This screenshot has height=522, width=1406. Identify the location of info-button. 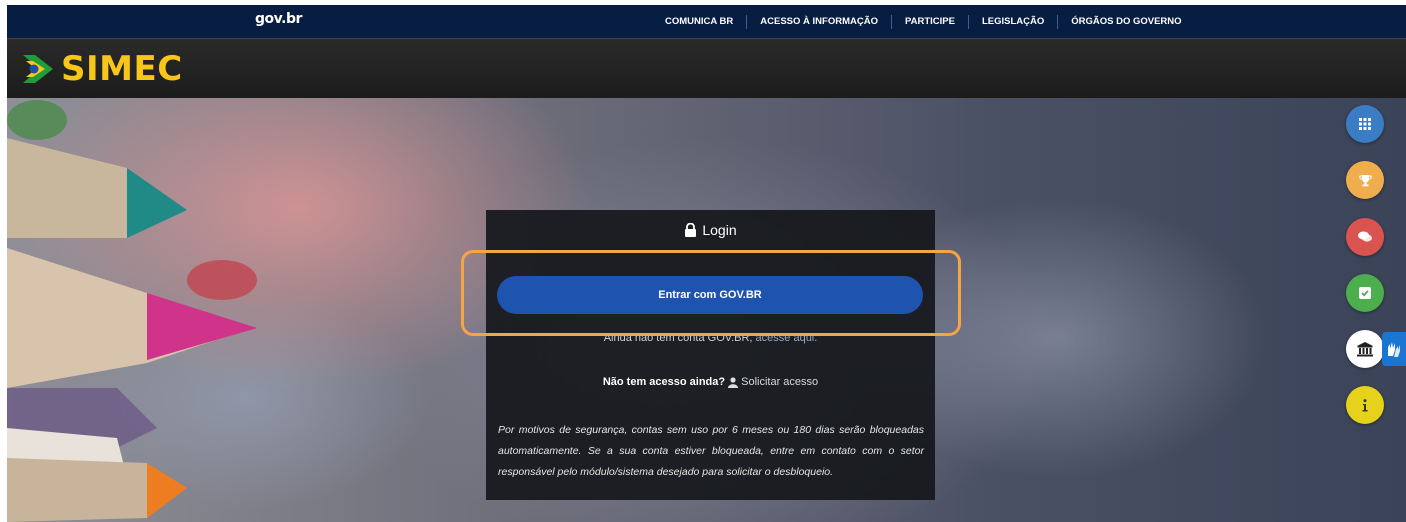
(1365, 405).